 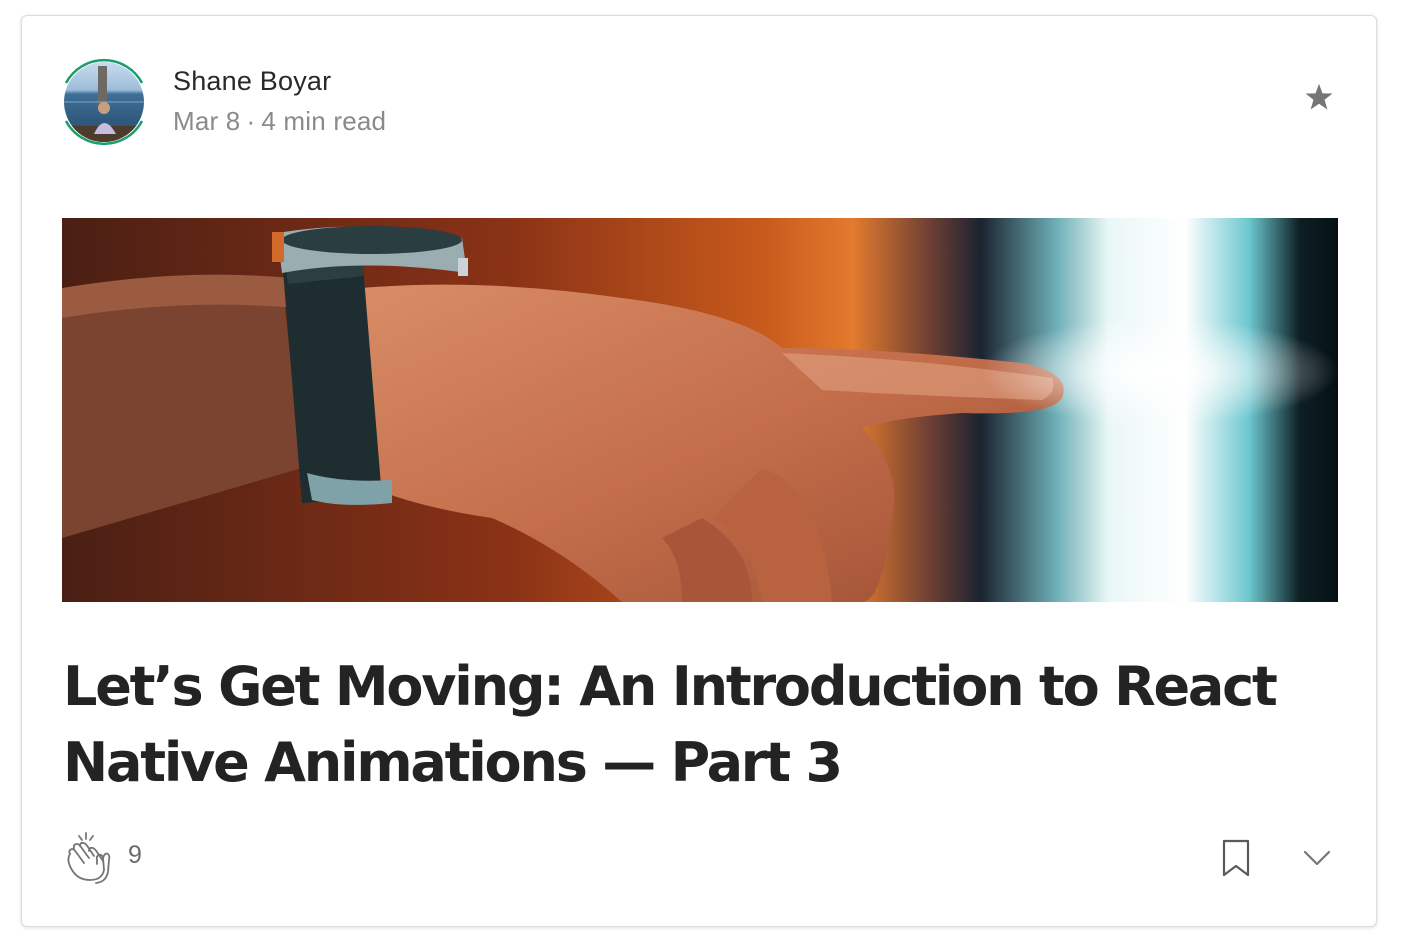 I want to click on author-row: Shane Boyar Mar 8 · 4 min read, so click(x=699, y=103).